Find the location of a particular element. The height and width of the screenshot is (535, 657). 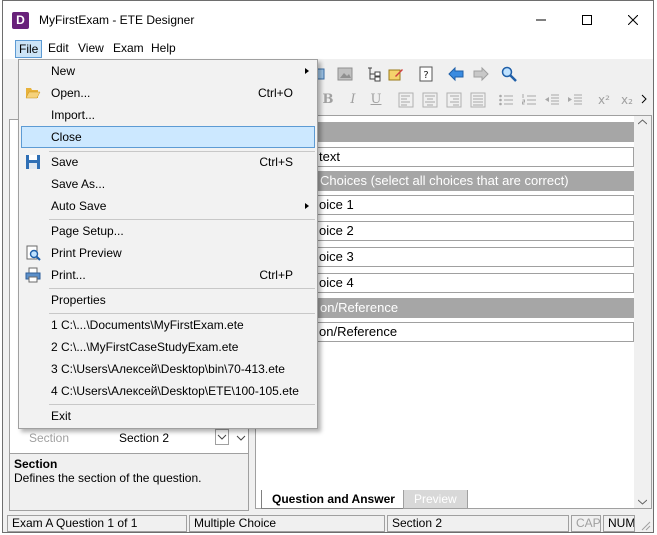

close-window-button is located at coordinates (631, 20).